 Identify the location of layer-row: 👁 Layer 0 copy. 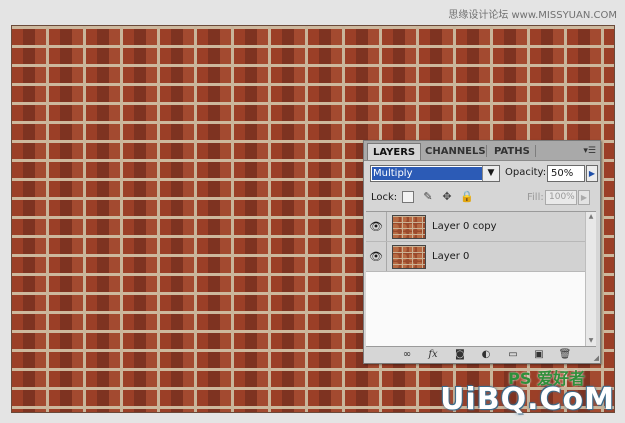
(475, 227).